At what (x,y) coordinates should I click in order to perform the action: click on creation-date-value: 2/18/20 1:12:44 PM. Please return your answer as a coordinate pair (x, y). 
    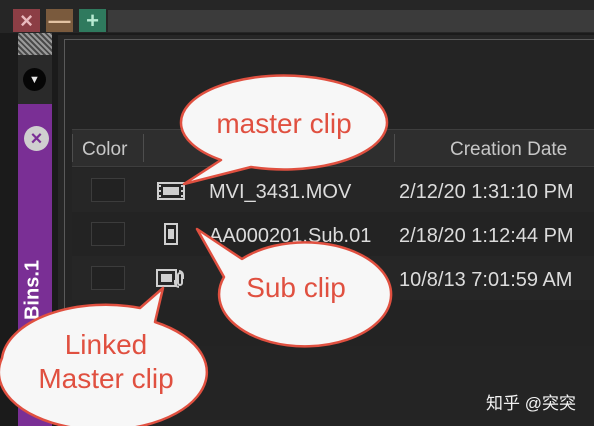
    Looking at the image, I should click on (486, 236).